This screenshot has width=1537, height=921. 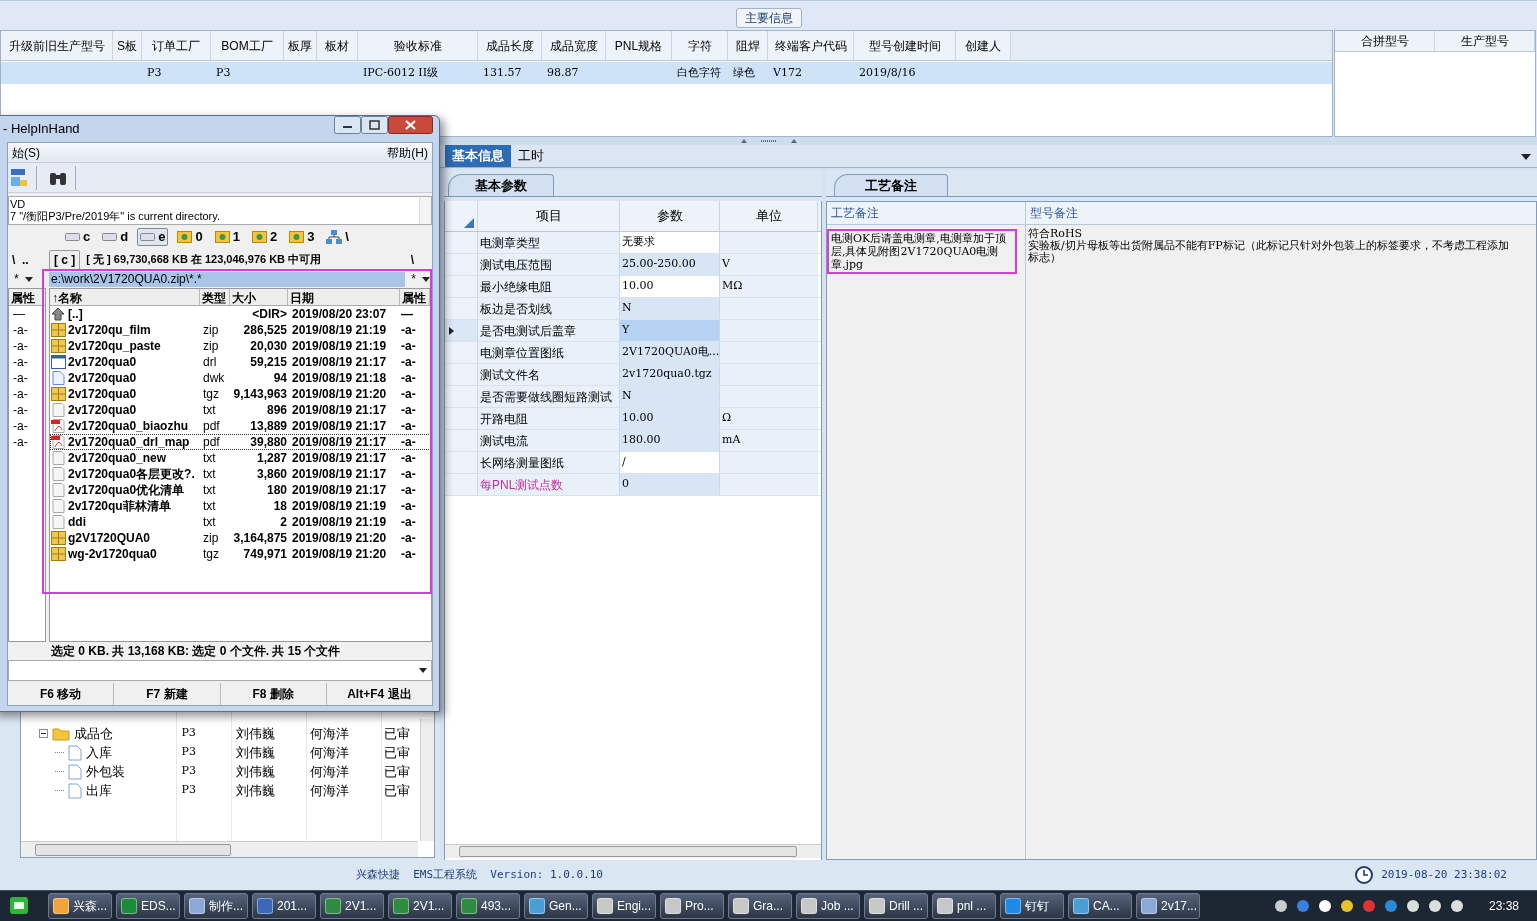 I want to click on drive-button: d, so click(x=115, y=237).